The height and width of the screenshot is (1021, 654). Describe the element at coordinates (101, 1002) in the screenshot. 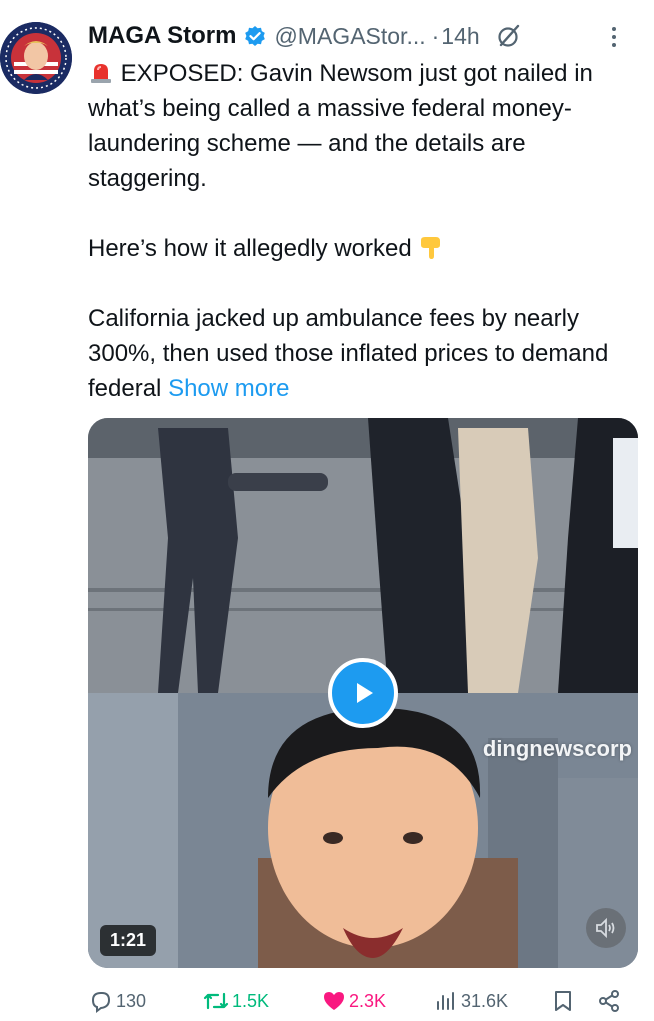

I see `reply-icon` at that location.